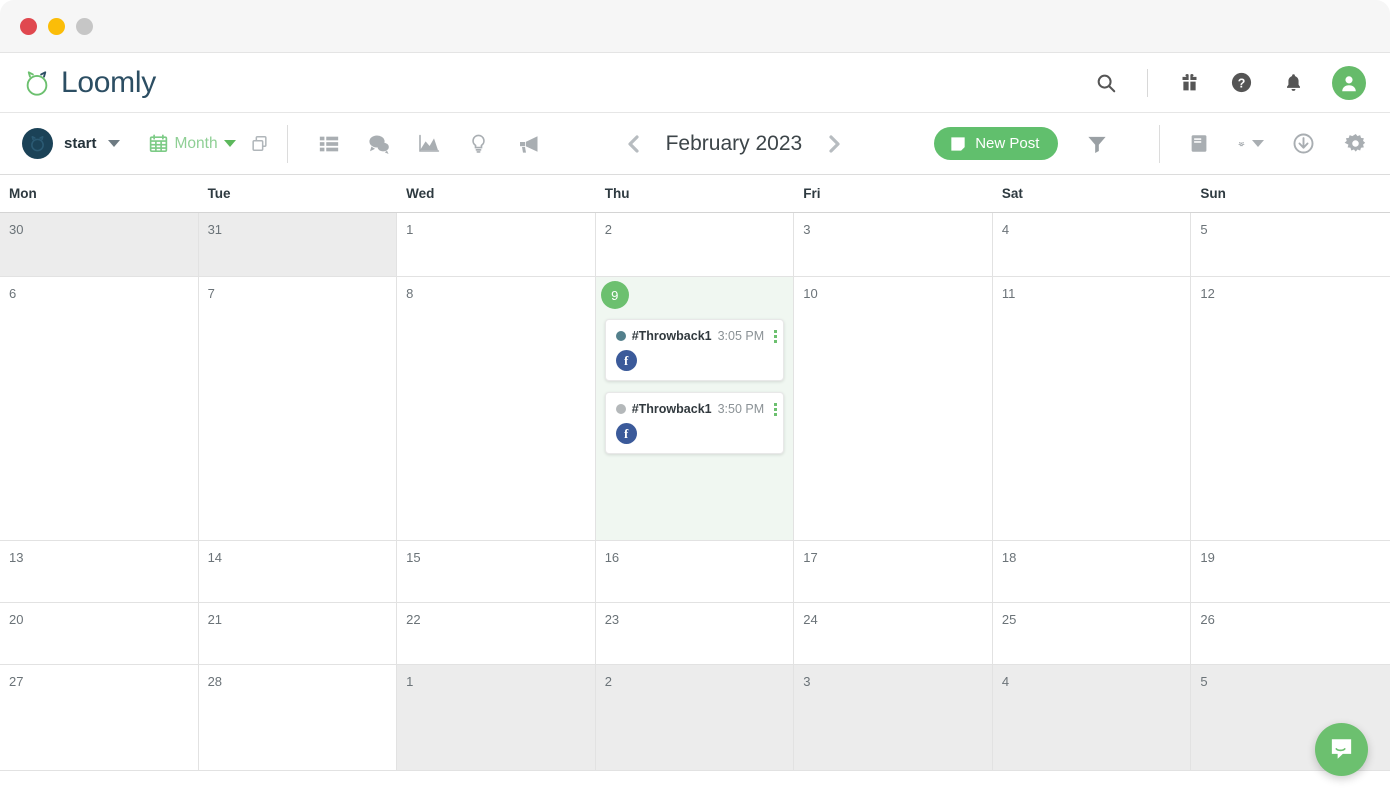 This screenshot has width=1390, height=798. Describe the element at coordinates (89, 83) in the screenshot. I see `brand-logo: Loomly` at that location.